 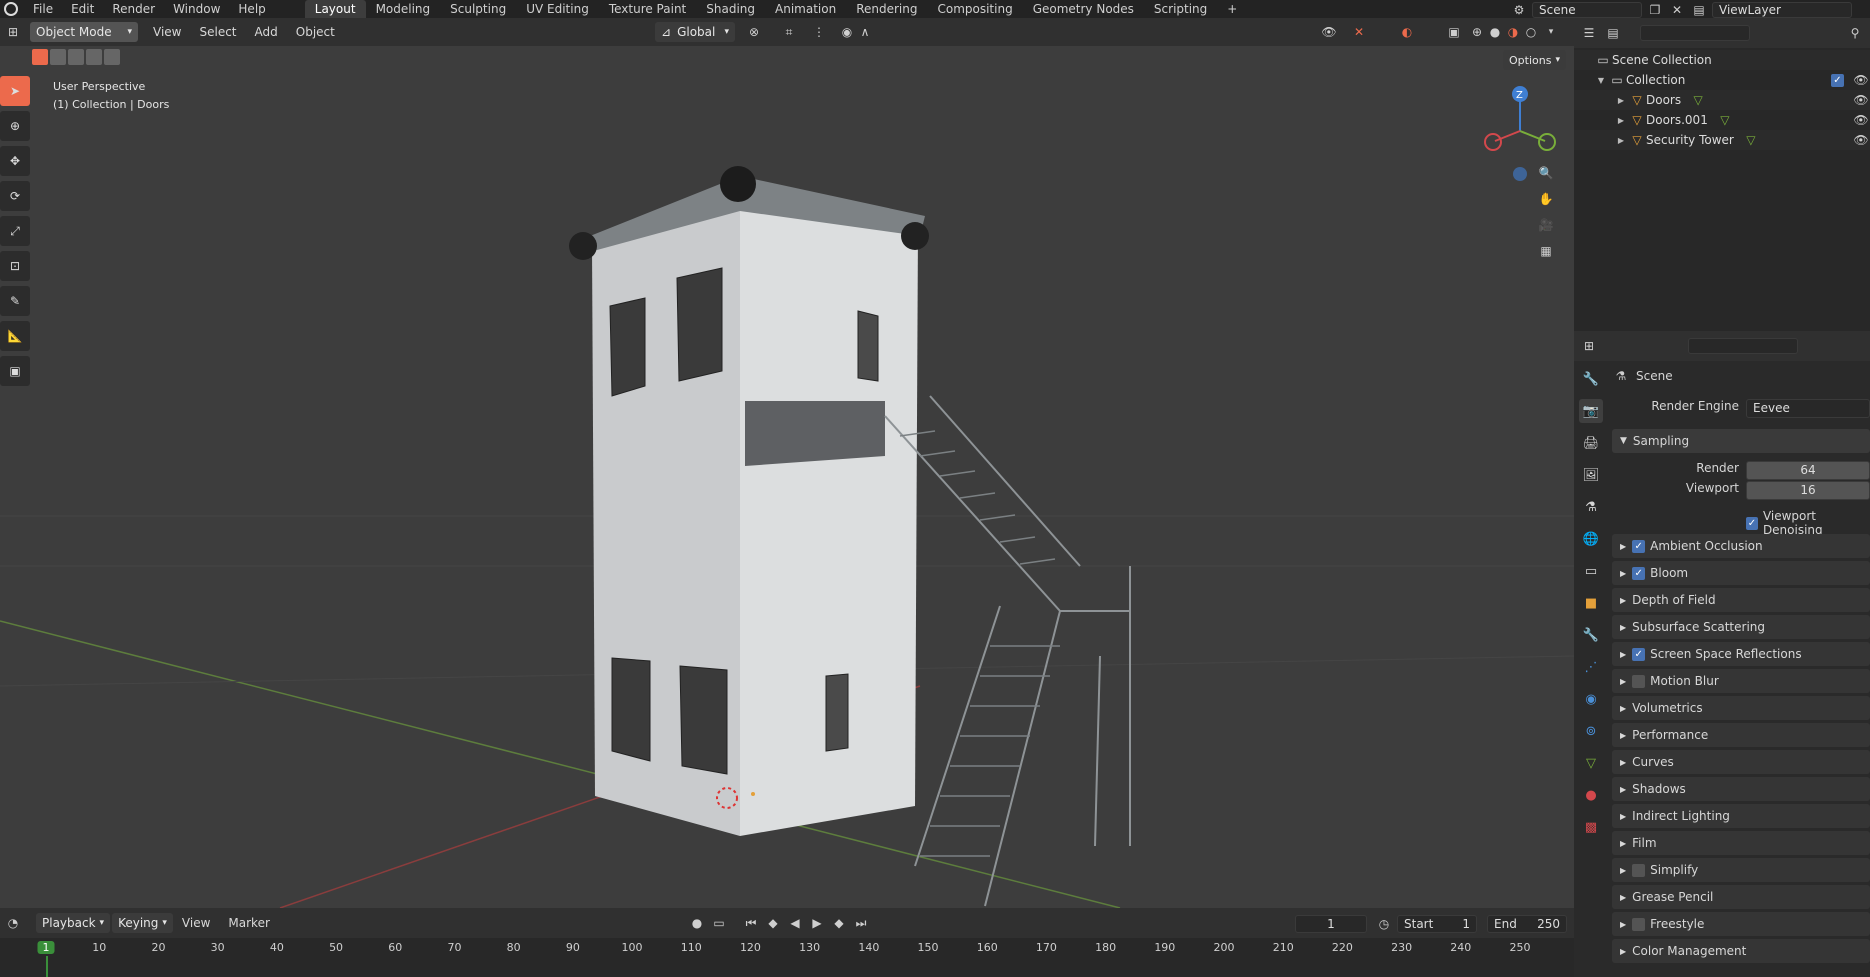 I want to click on clock-icon: ◷, so click(x=1384, y=924).